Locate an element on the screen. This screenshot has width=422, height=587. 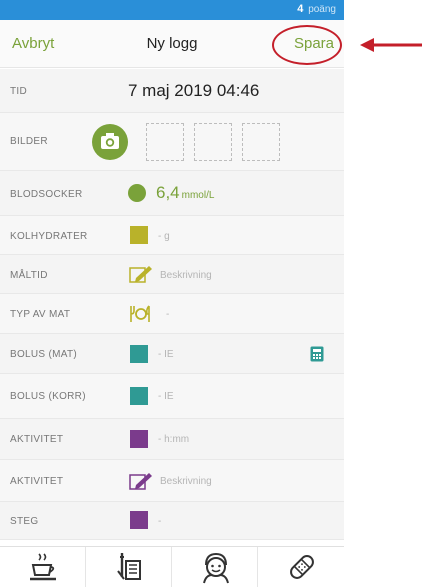
activity-time-row: AKTIVITET - h:mm is located at coordinates (172, 439).